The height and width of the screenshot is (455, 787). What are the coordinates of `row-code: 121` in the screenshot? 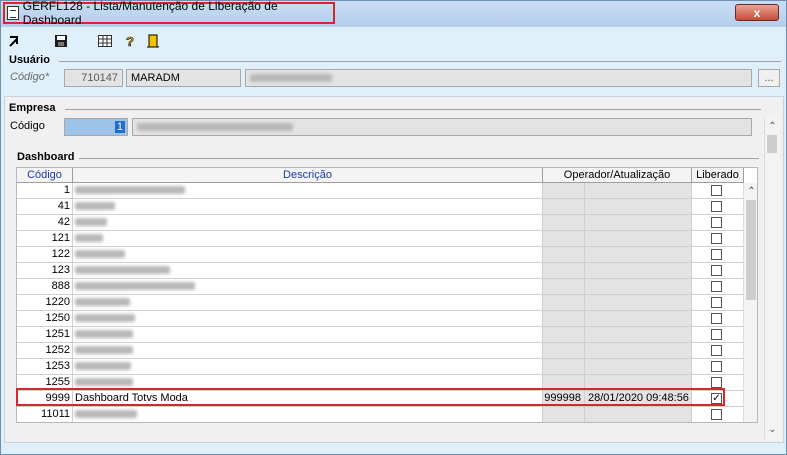 It's located at (45, 239).